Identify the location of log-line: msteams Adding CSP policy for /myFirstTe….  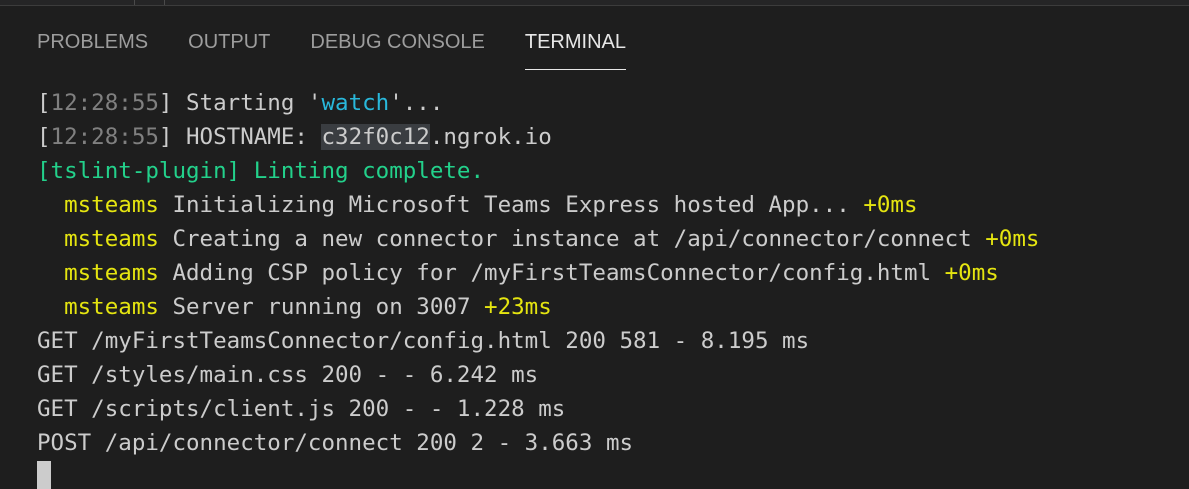
(607, 273).